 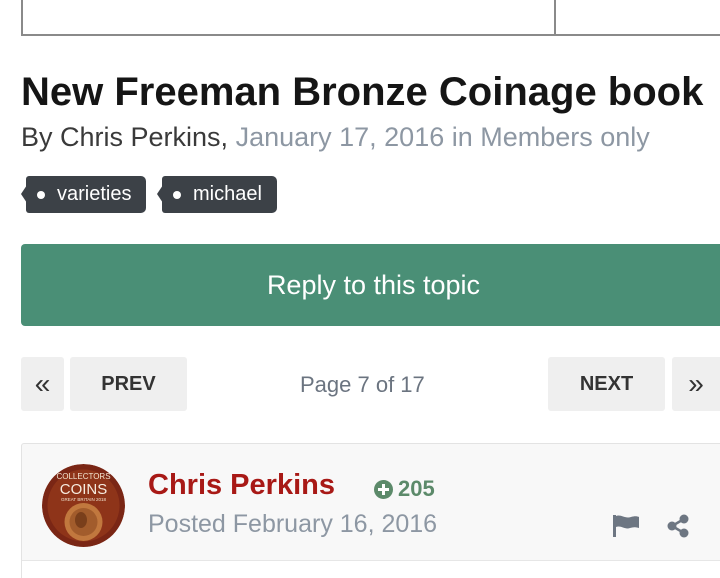 I want to click on topic-title: New Freeman Bronze Coinage book, so click(x=362, y=92).